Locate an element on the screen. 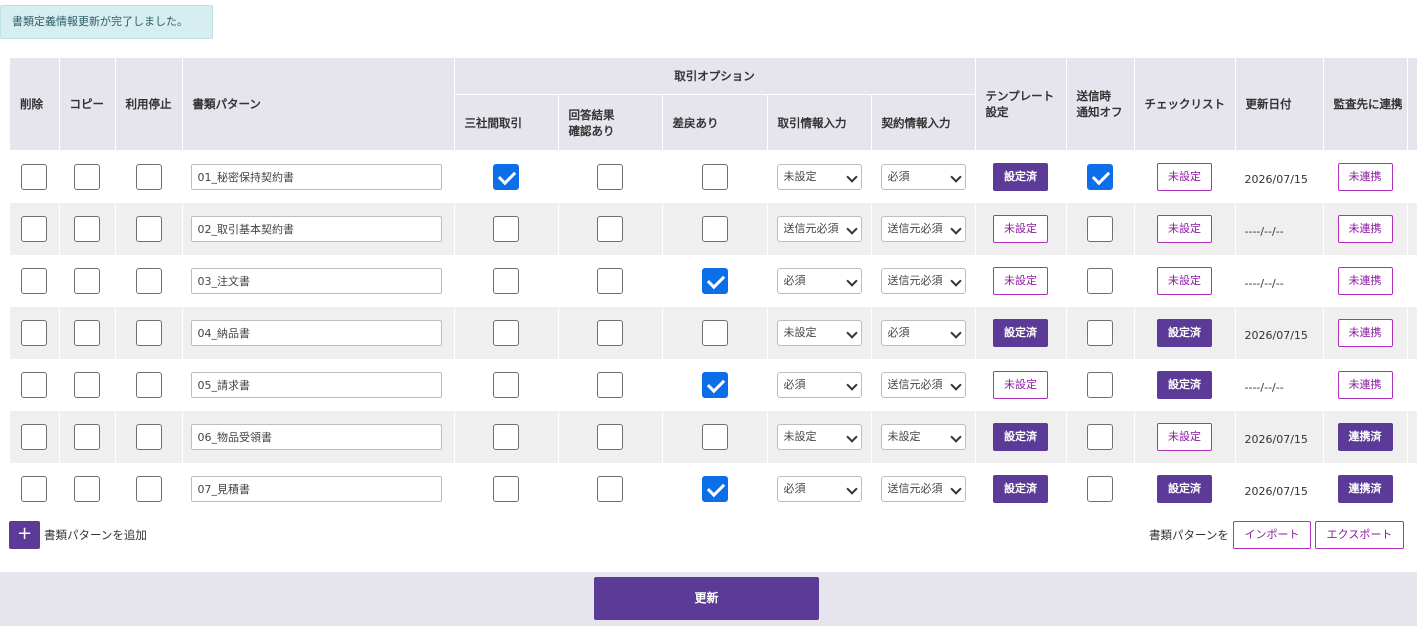  chevron-down-icon is located at coordinates (851, 177).